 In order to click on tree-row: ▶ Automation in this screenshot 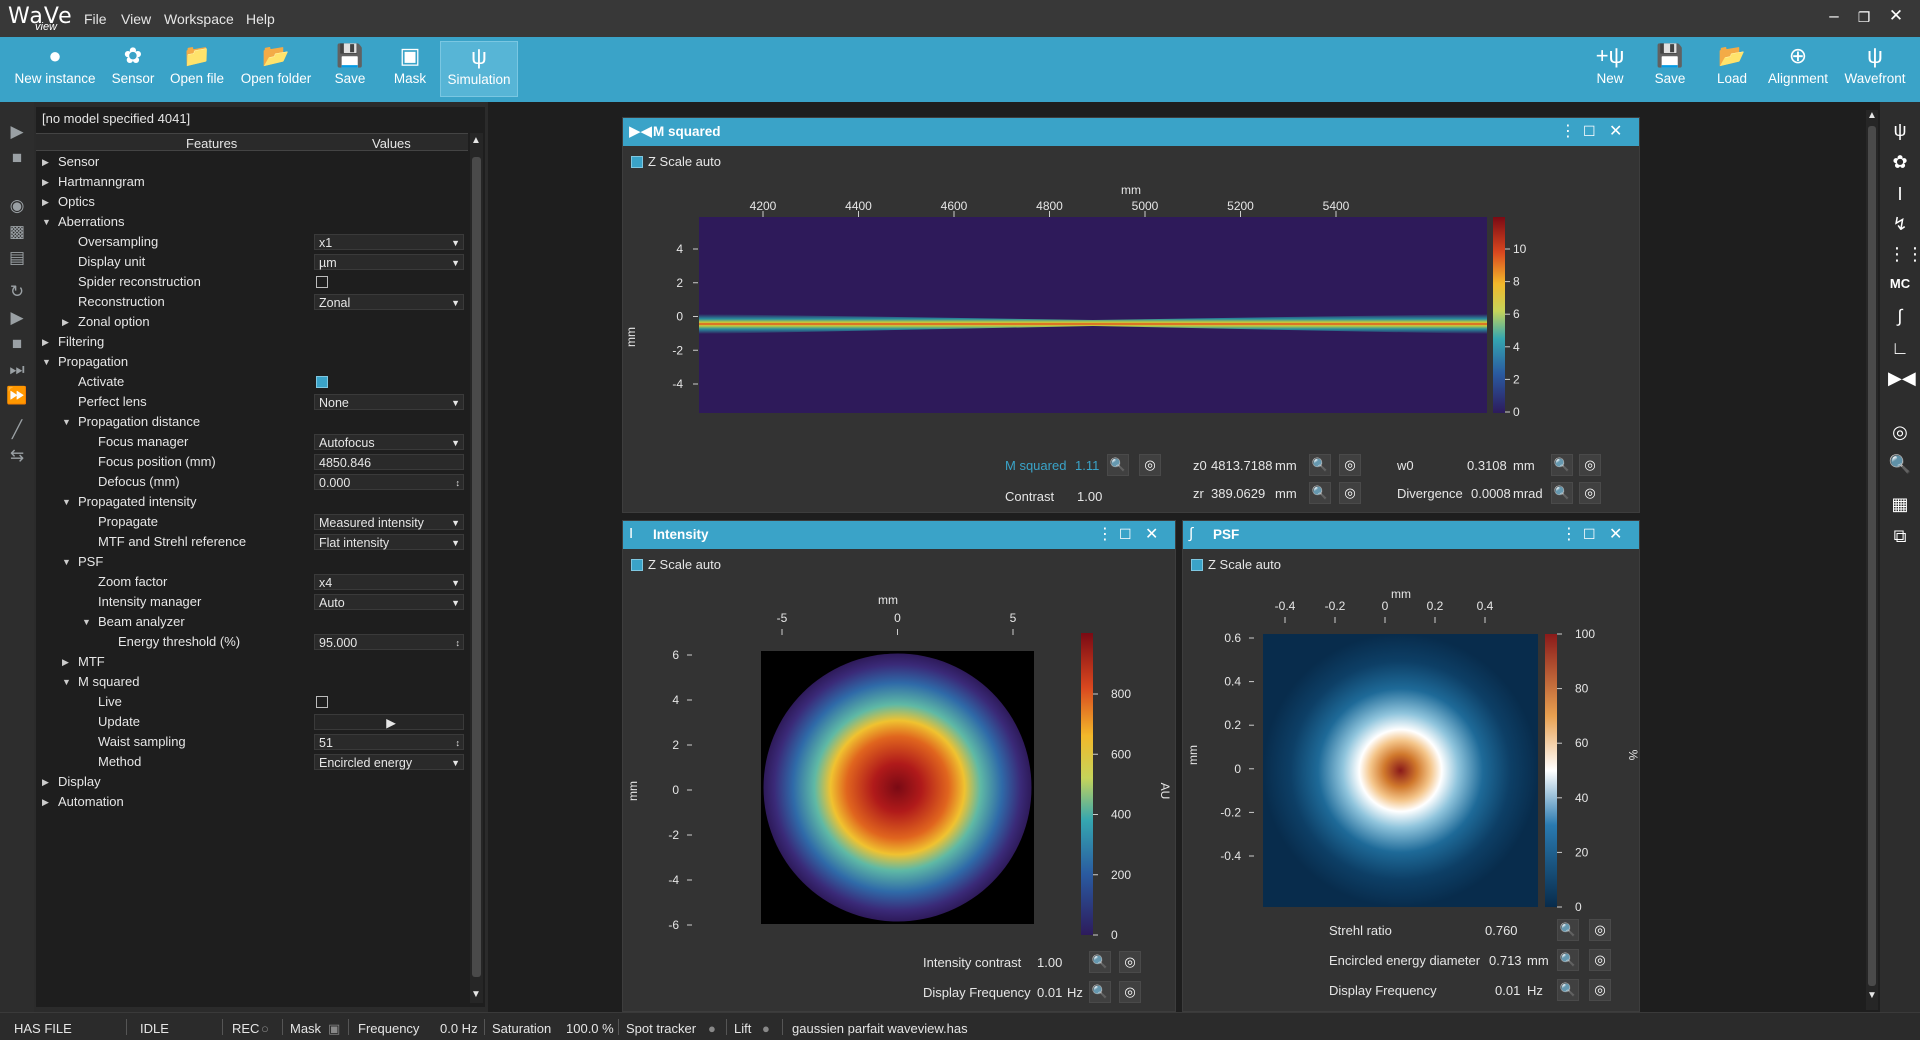, I will do `click(252, 802)`.